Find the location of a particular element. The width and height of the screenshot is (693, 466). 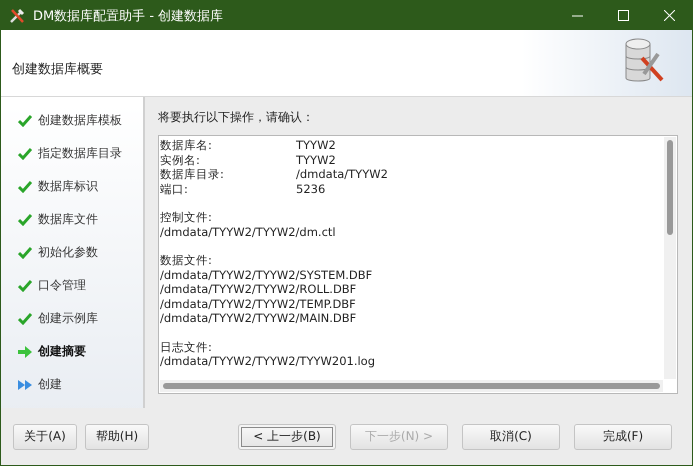

step-item: 创建示例库 is located at coordinates (68, 318).